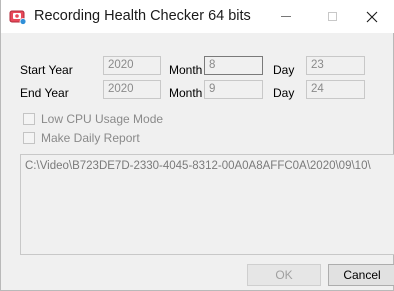 This screenshot has height=291, width=394. I want to click on end-month-label: Month, so click(186, 93).